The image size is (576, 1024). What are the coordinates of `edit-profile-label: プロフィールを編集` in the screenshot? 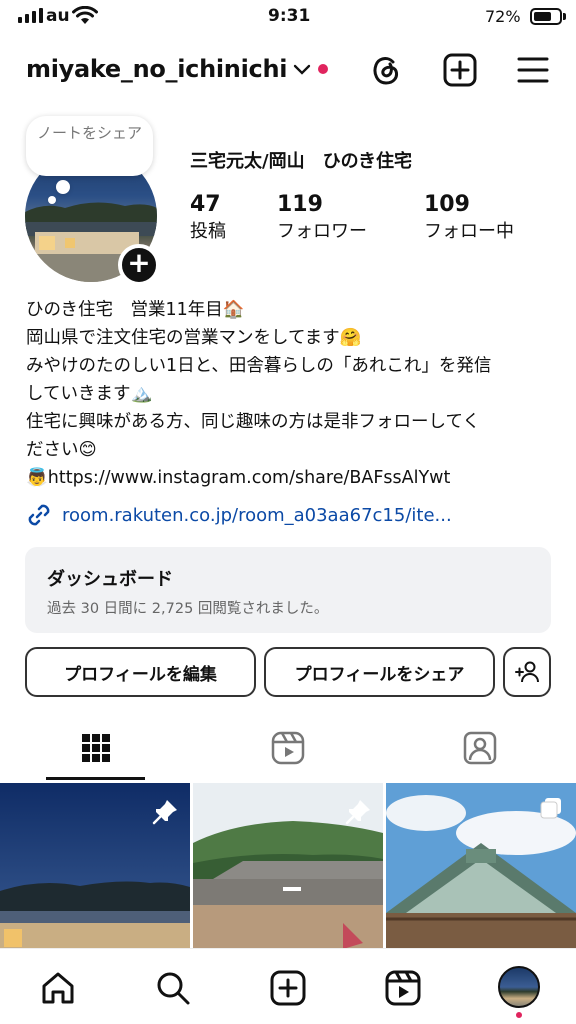 It's located at (140, 674).